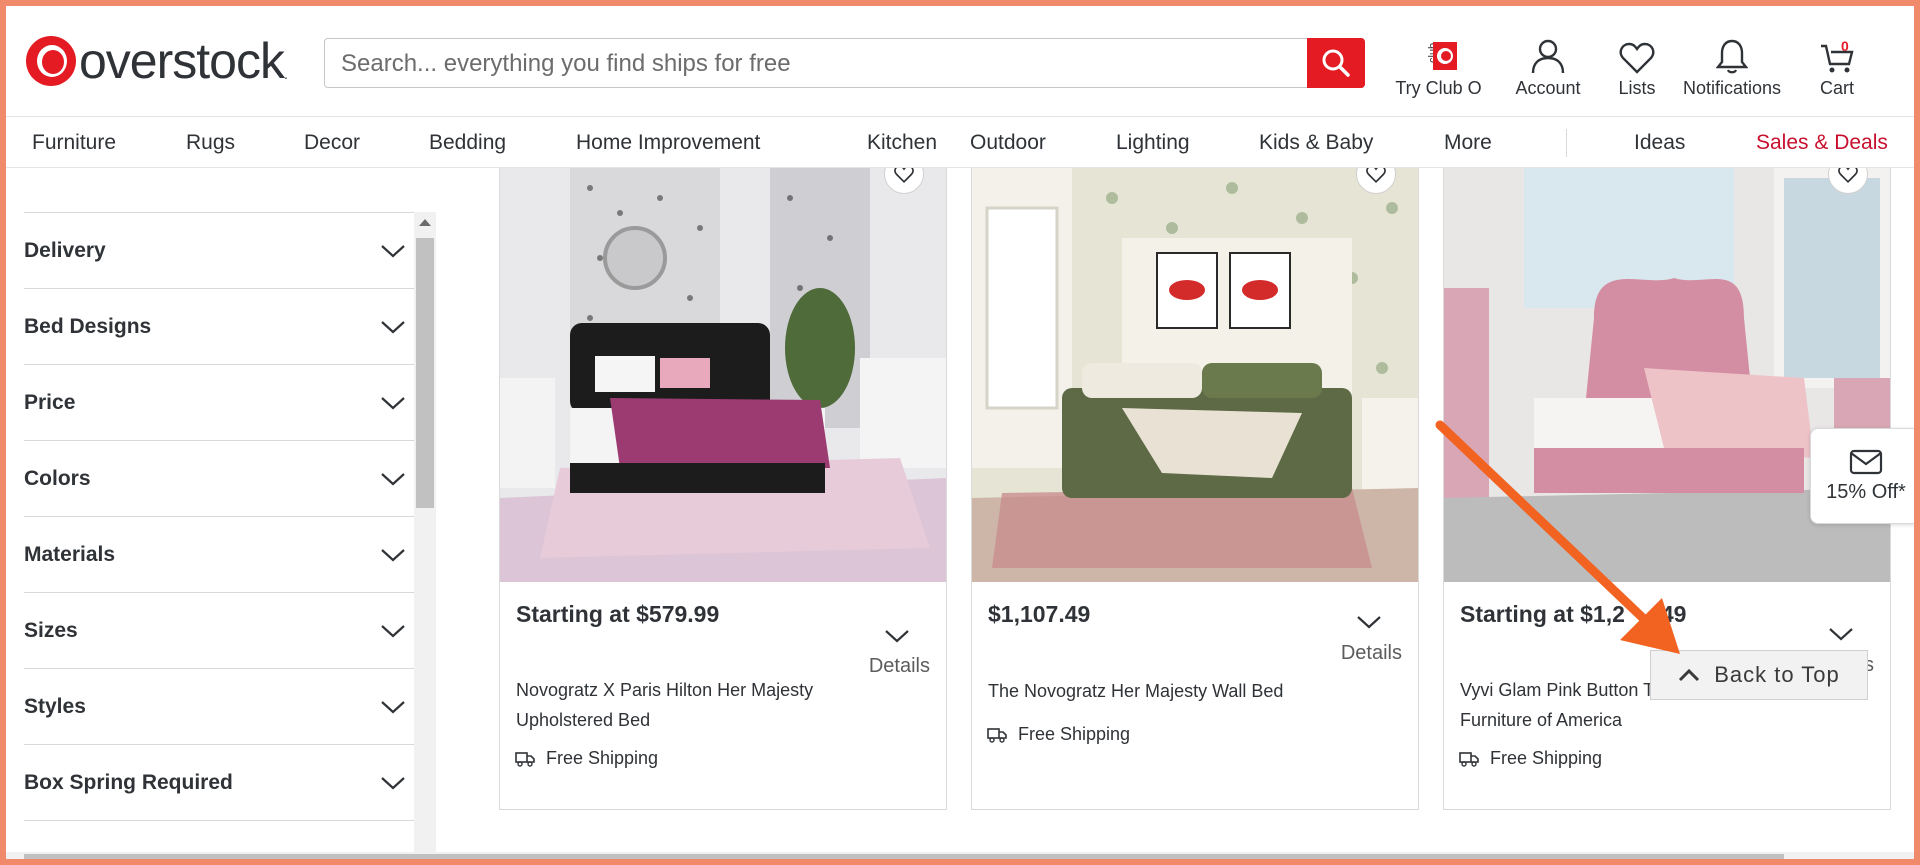 The width and height of the screenshot is (1920, 865). Describe the element at coordinates (425, 373) in the screenshot. I see `sidebar-scrollbar-thumb` at that location.